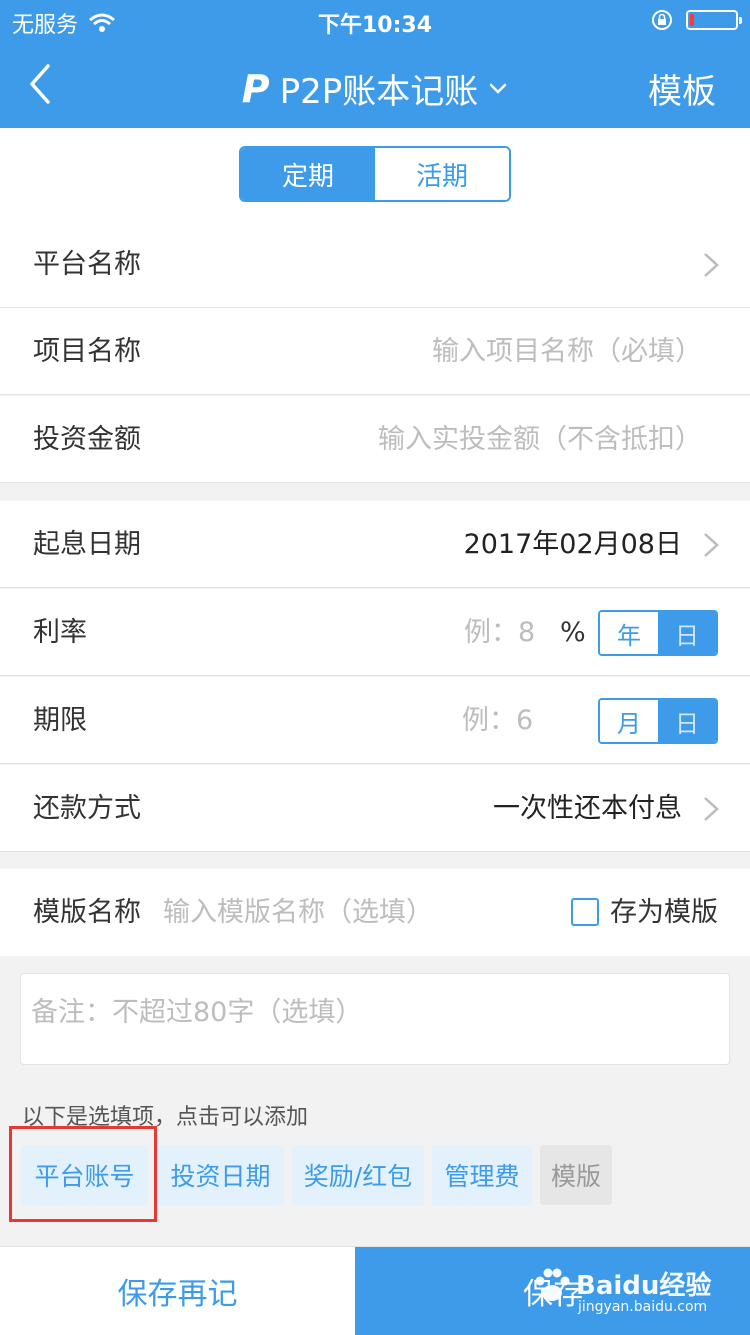 The image size is (750, 1335). I want to click on chip-management-fee: 管理费, so click(482, 1175).